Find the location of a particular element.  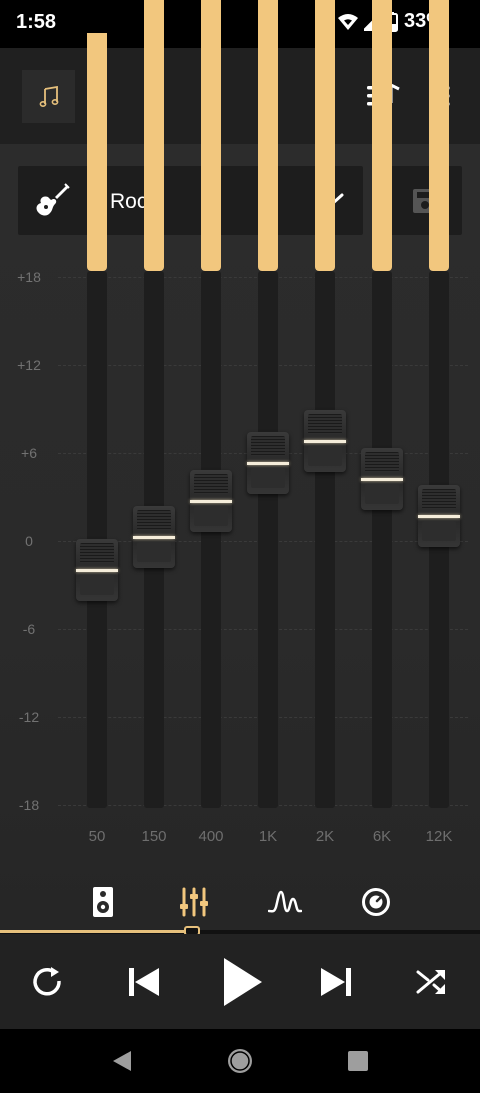

progress-fill is located at coordinates (96, 931).